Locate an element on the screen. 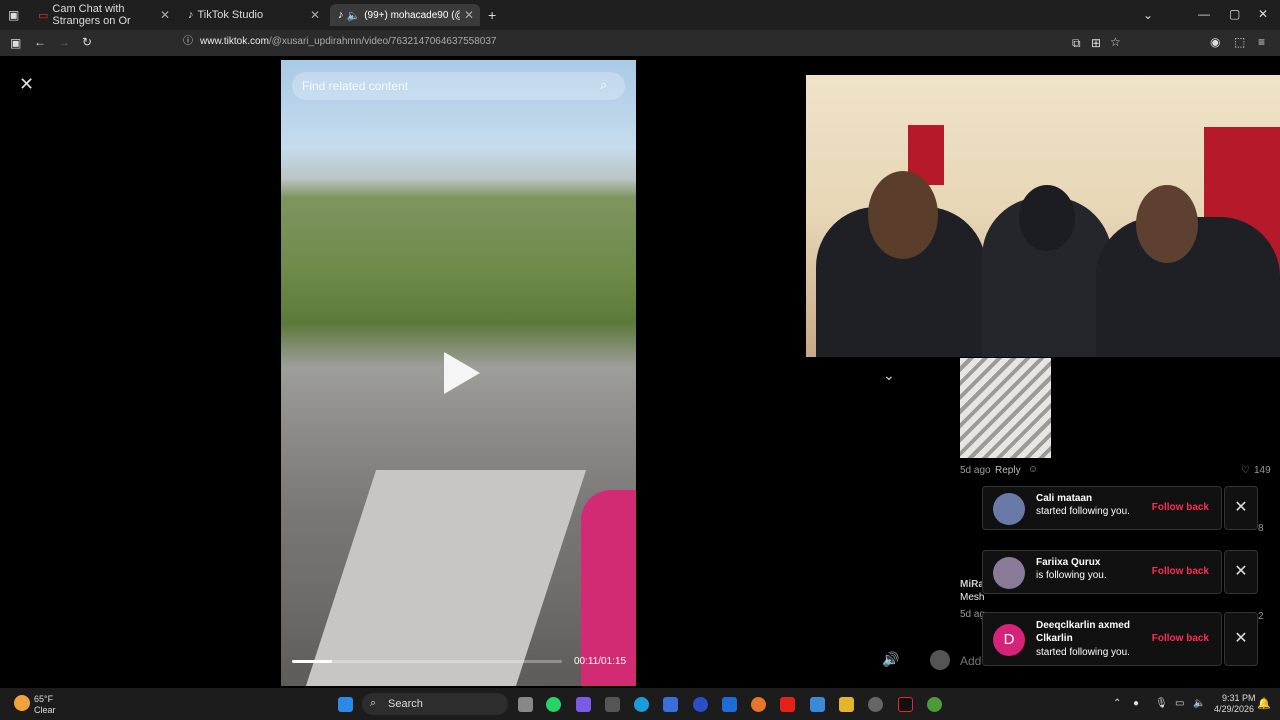 This screenshot has width=1280, height=720. like-count: 149 is located at coordinates (1262, 470).